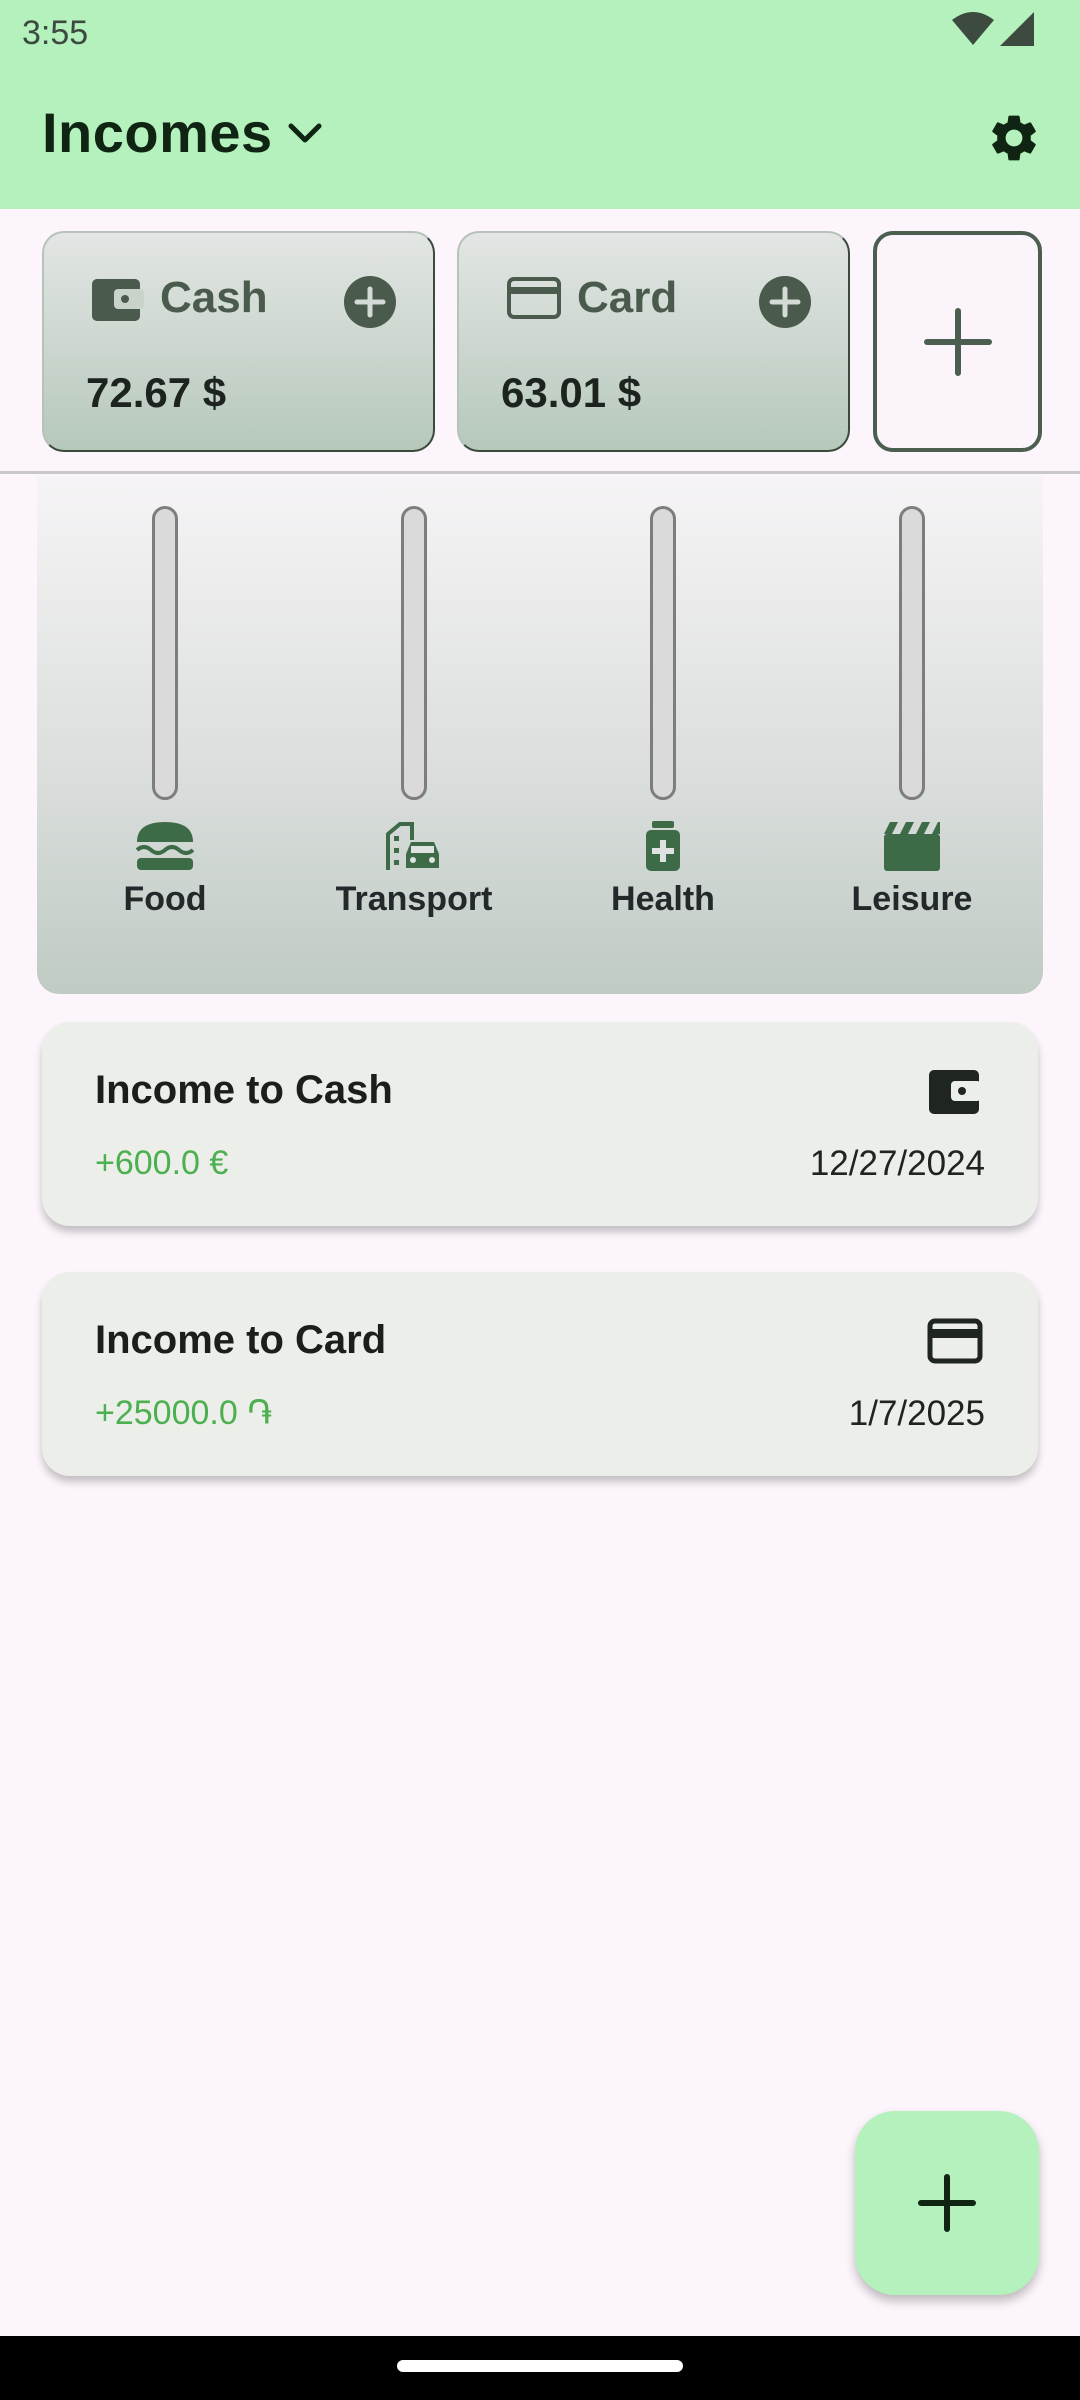 This screenshot has height=2400, width=1080. What do you see at coordinates (540, 1124) in the screenshot?
I see `income-list-item: Income to Cash +600.0 € 12/27/2024` at bounding box center [540, 1124].